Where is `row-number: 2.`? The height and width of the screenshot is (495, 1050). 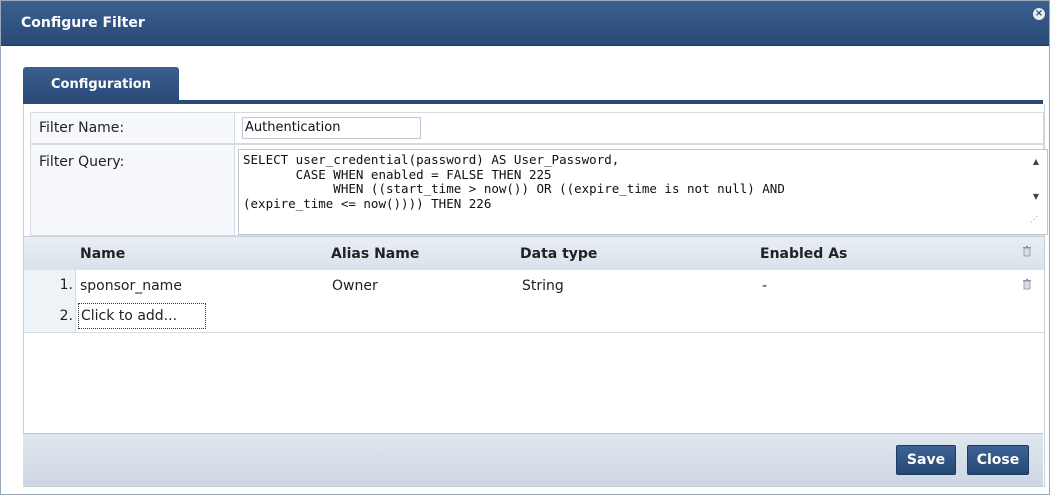 row-number: 2. is located at coordinates (50, 316).